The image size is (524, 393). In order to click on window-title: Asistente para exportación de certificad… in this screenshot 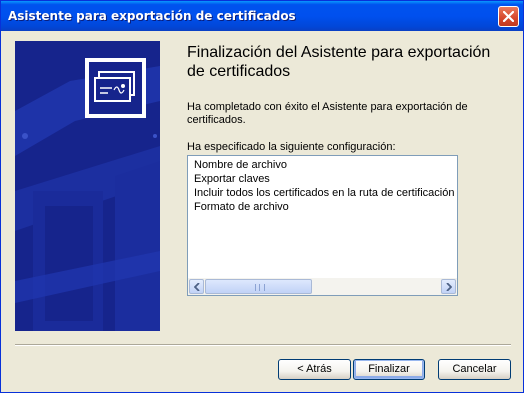, I will do `click(152, 16)`.